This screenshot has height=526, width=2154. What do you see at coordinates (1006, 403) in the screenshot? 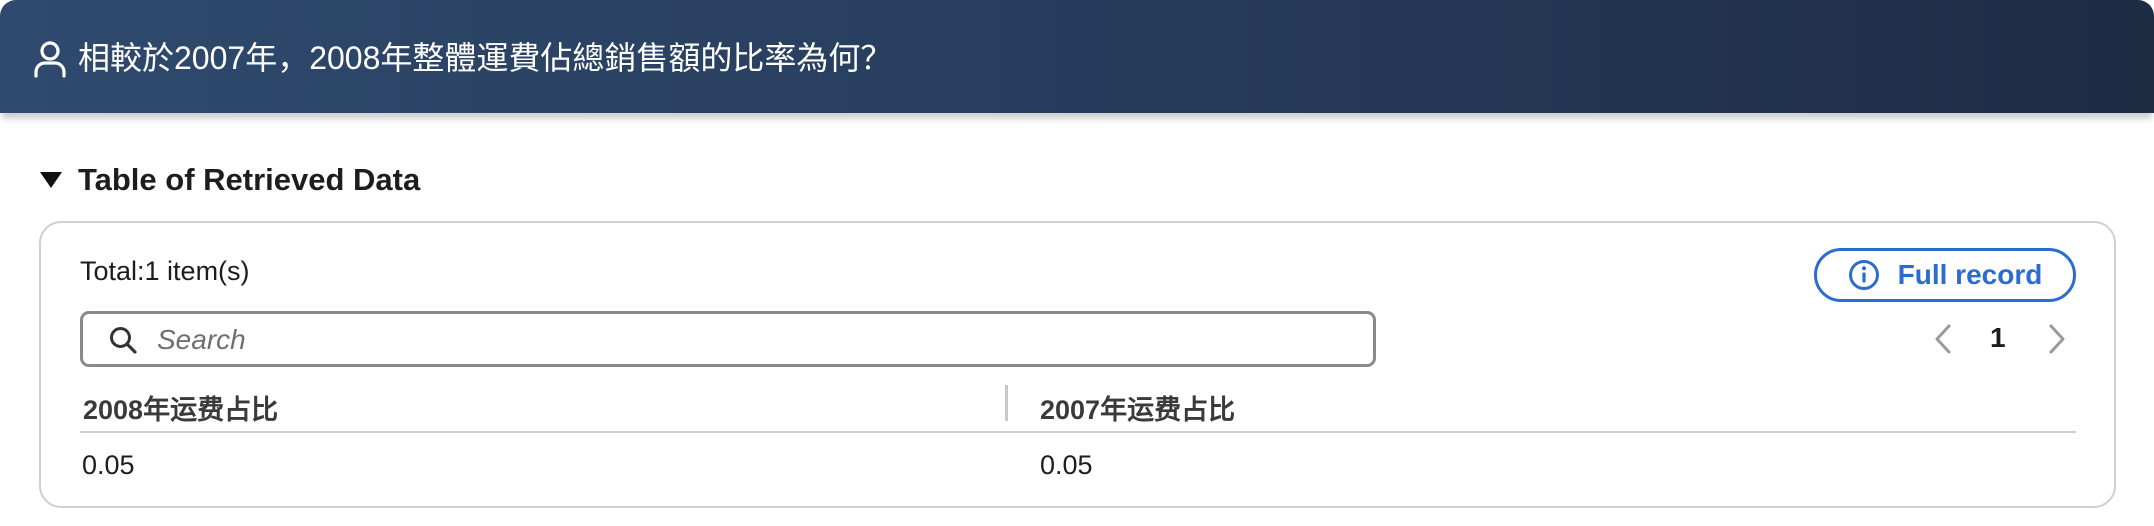
I see `column-resize-handle` at bounding box center [1006, 403].